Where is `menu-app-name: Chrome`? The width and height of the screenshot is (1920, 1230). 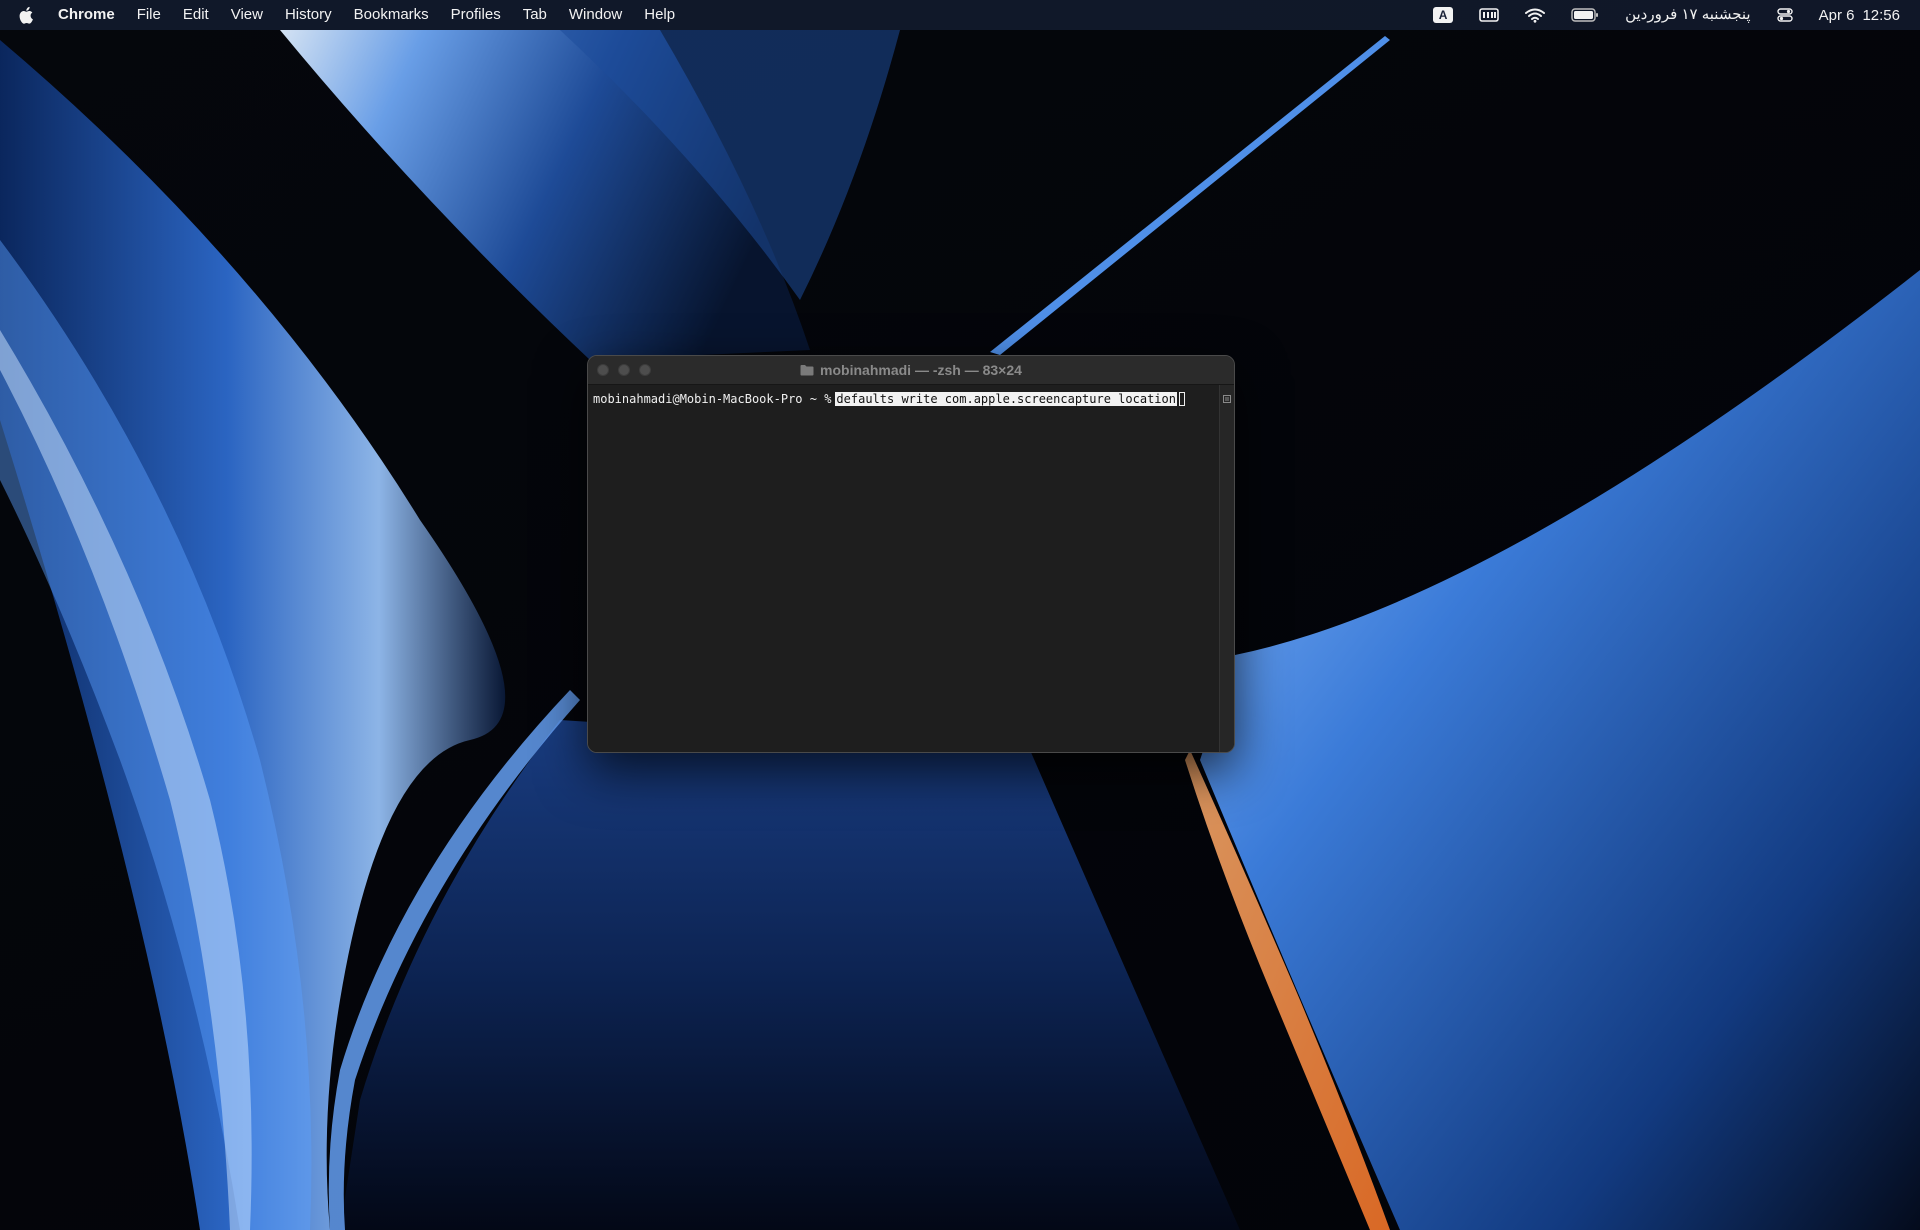 menu-app-name: Chrome is located at coordinates (86, 15).